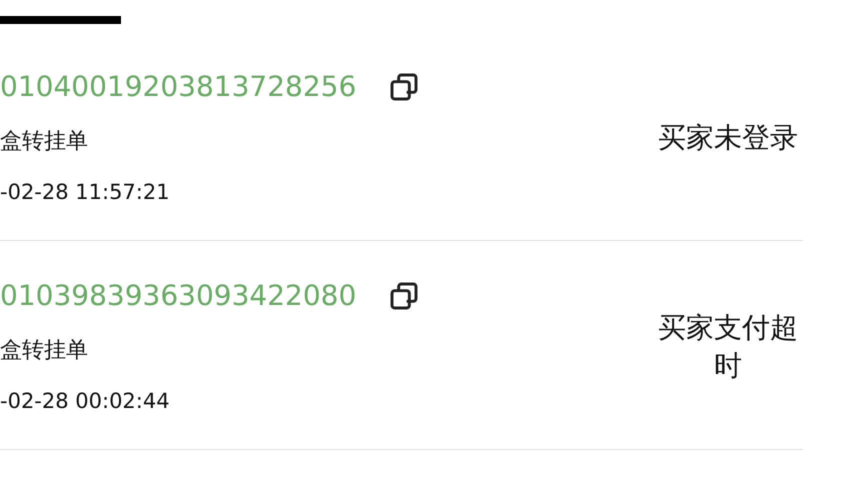 This screenshot has width=864, height=486. I want to click on order-number: 01040019203813728256, so click(178, 87).